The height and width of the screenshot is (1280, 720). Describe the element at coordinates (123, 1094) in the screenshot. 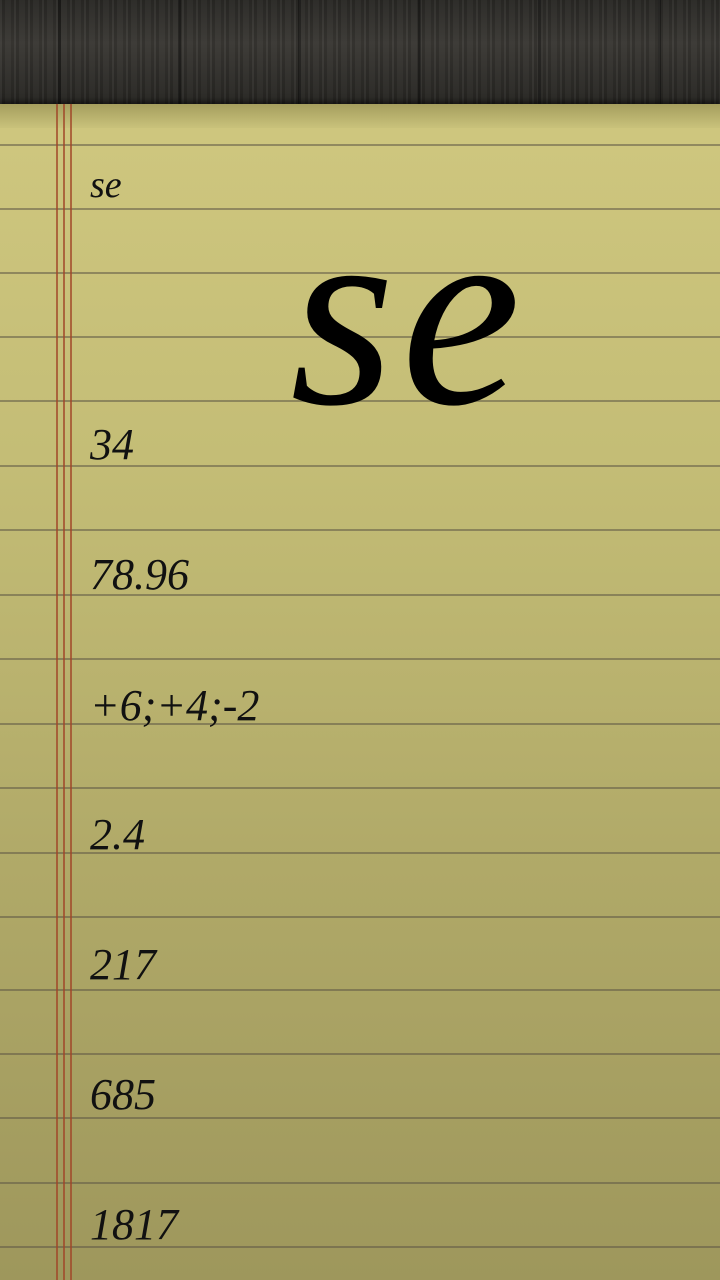

I see `note-line: 685` at that location.